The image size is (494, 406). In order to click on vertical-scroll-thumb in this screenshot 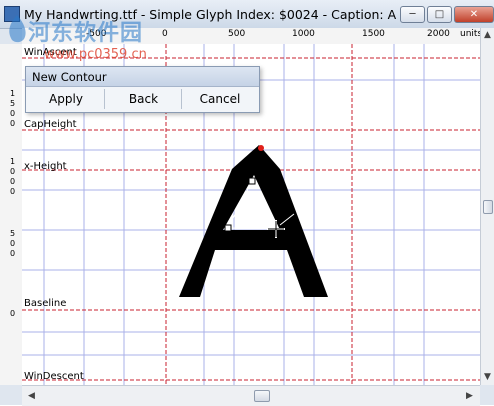, I will do `click(488, 207)`.